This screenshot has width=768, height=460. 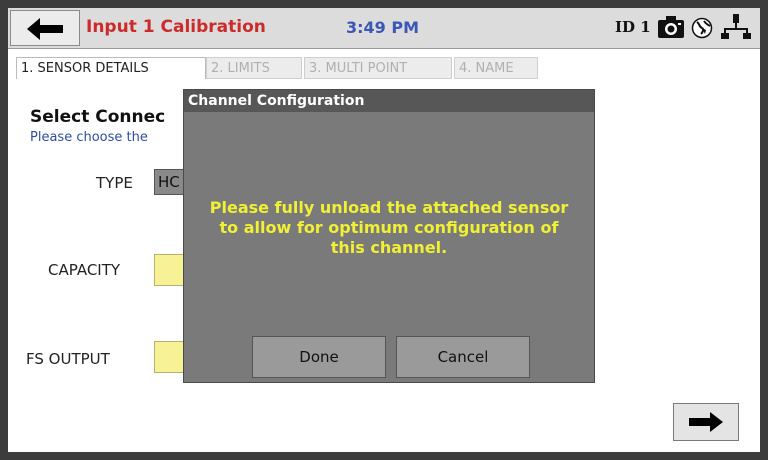 I want to click on next-button, so click(x=706, y=422).